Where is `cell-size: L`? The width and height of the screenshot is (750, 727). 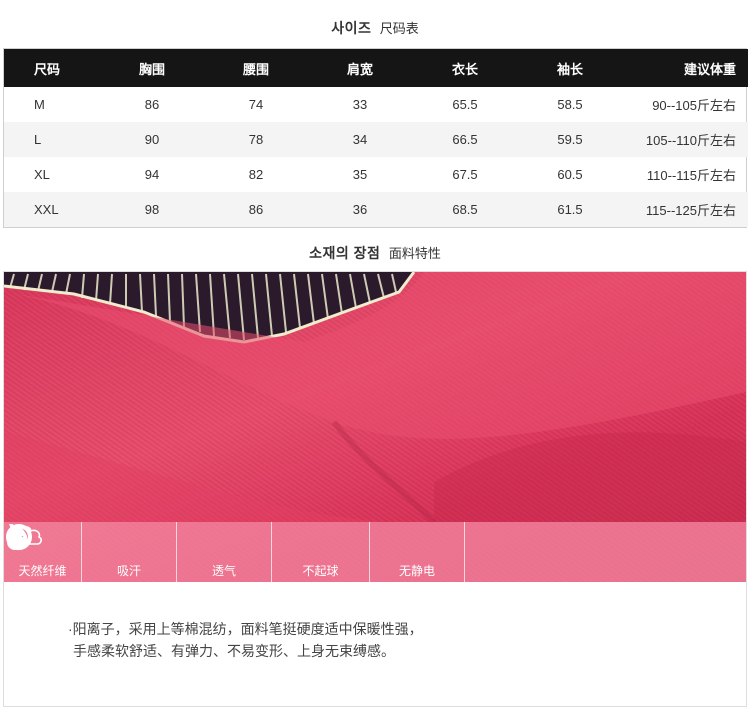 cell-size: L is located at coordinates (52, 139).